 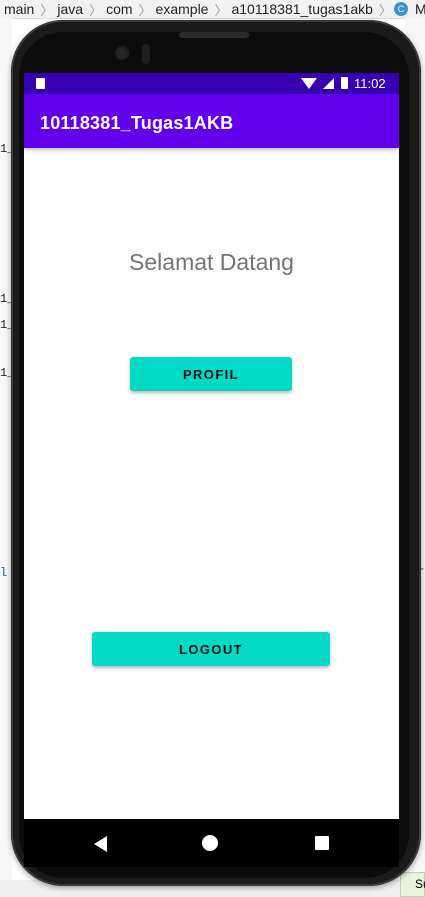 I want to click on logout-button: LOGOUT, so click(x=211, y=649).